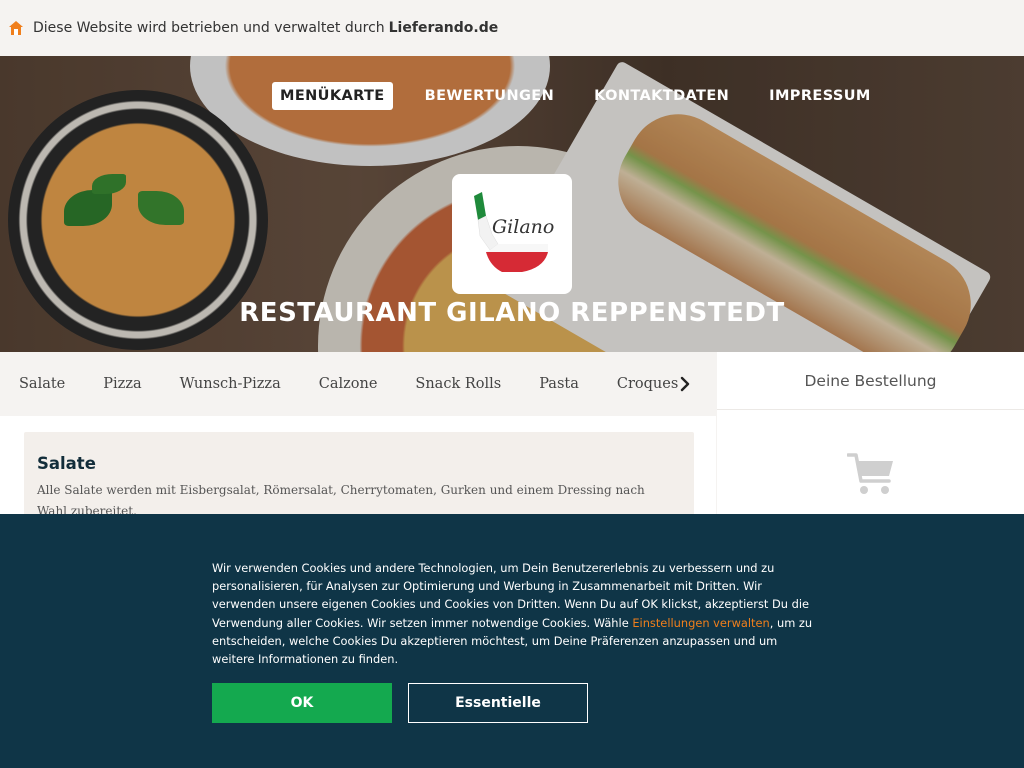  I want to click on restaurant-logo: Gilano, so click(512, 234).